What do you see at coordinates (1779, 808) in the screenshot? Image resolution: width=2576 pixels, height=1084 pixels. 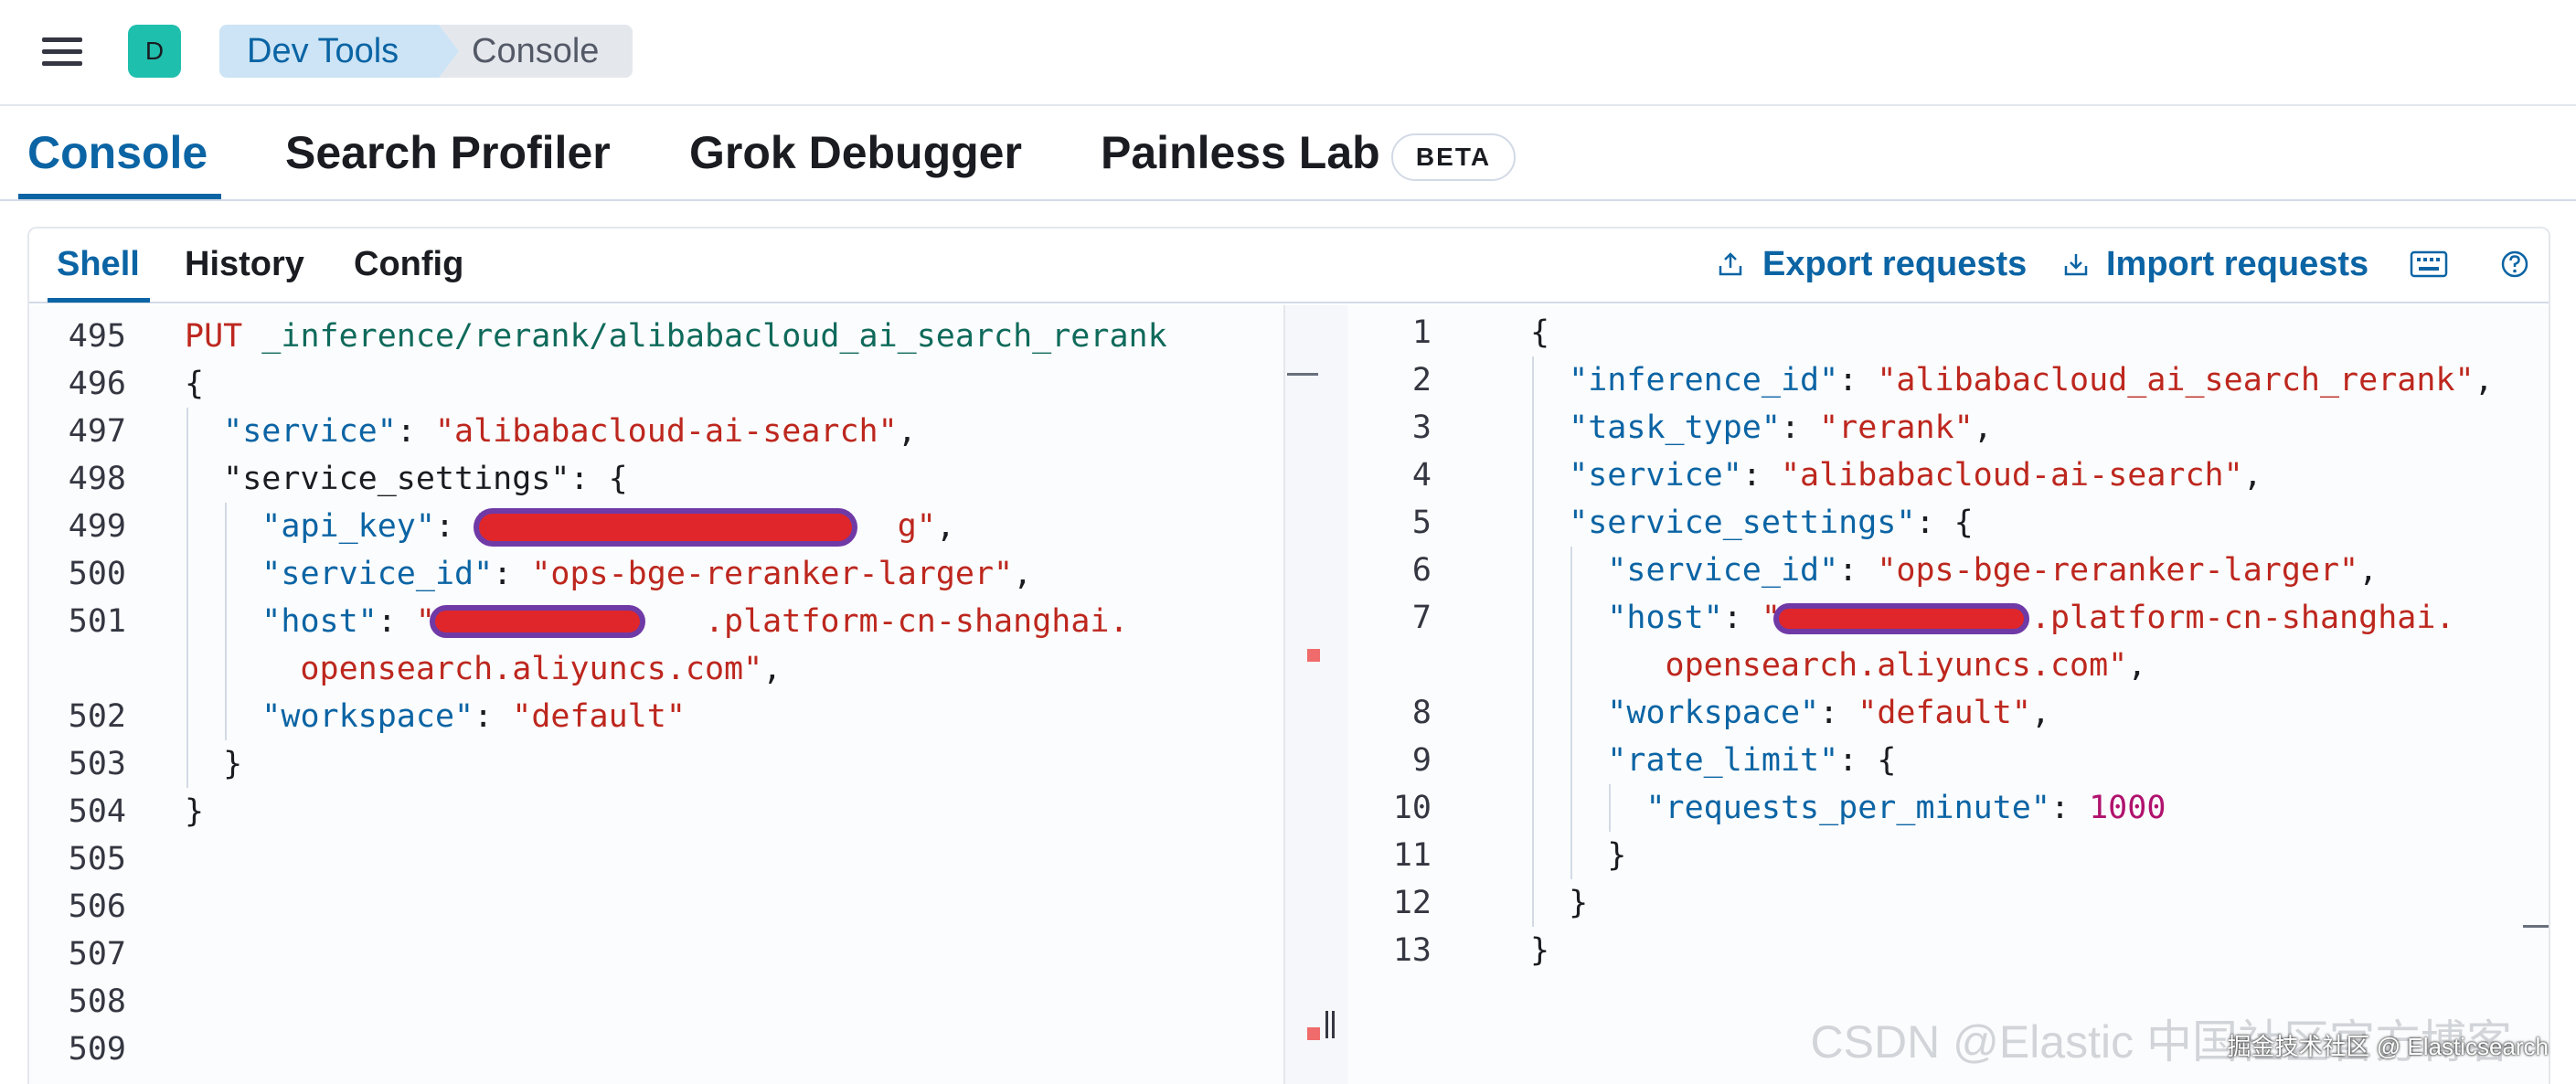 I see `editor-line: 10 "requests_per_minute": 1000` at bounding box center [1779, 808].